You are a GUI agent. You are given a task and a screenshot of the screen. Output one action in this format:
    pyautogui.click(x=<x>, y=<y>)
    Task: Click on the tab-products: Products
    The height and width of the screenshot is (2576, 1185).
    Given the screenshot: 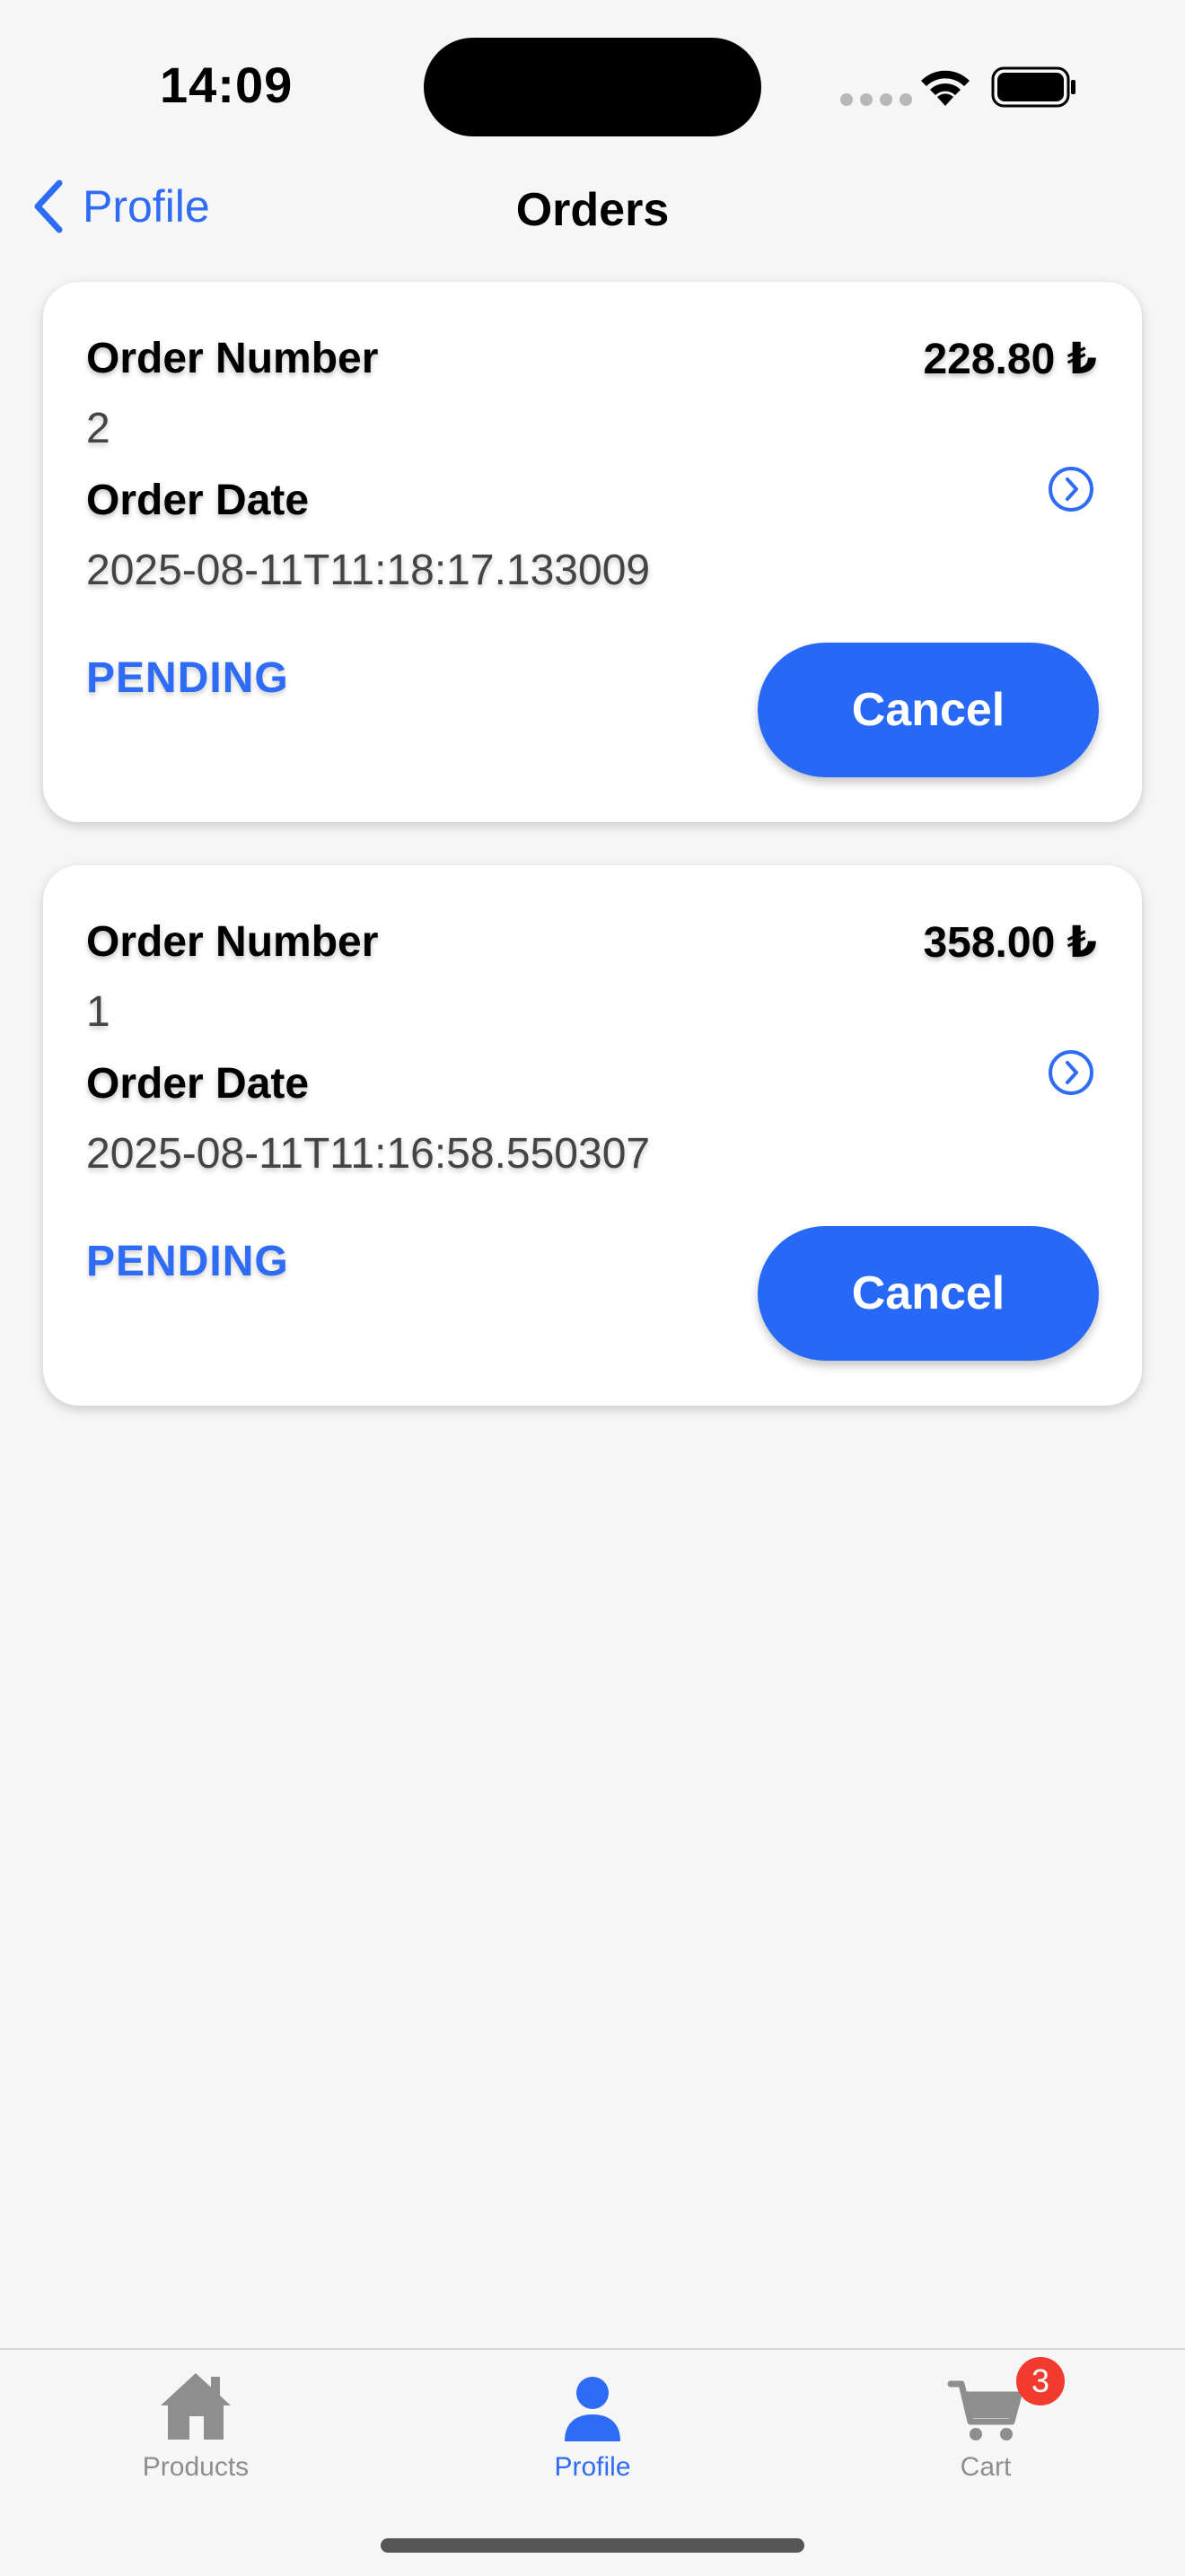 What is the action you would take?
    pyautogui.click(x=195, y=2424)
    